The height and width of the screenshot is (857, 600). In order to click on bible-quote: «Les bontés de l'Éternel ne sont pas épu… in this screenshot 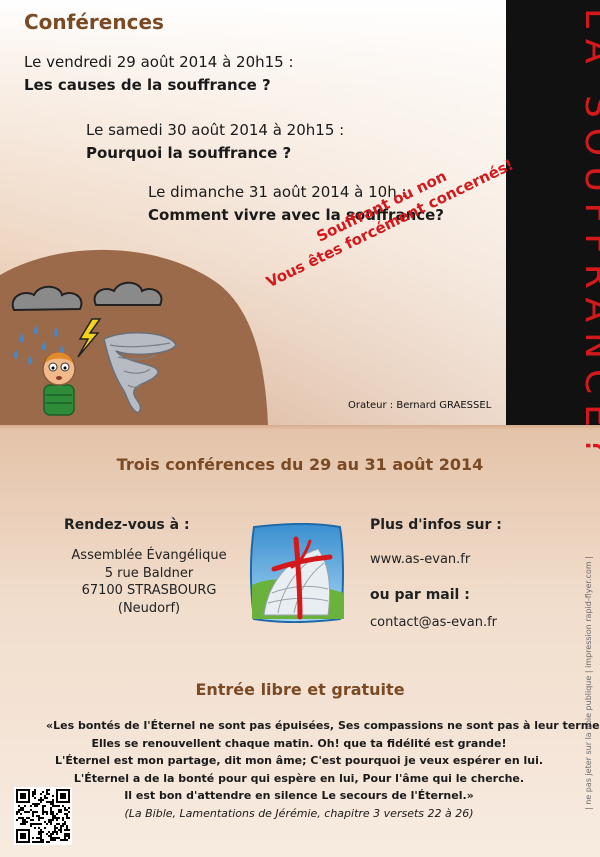, I will do `click(323, 769)`.